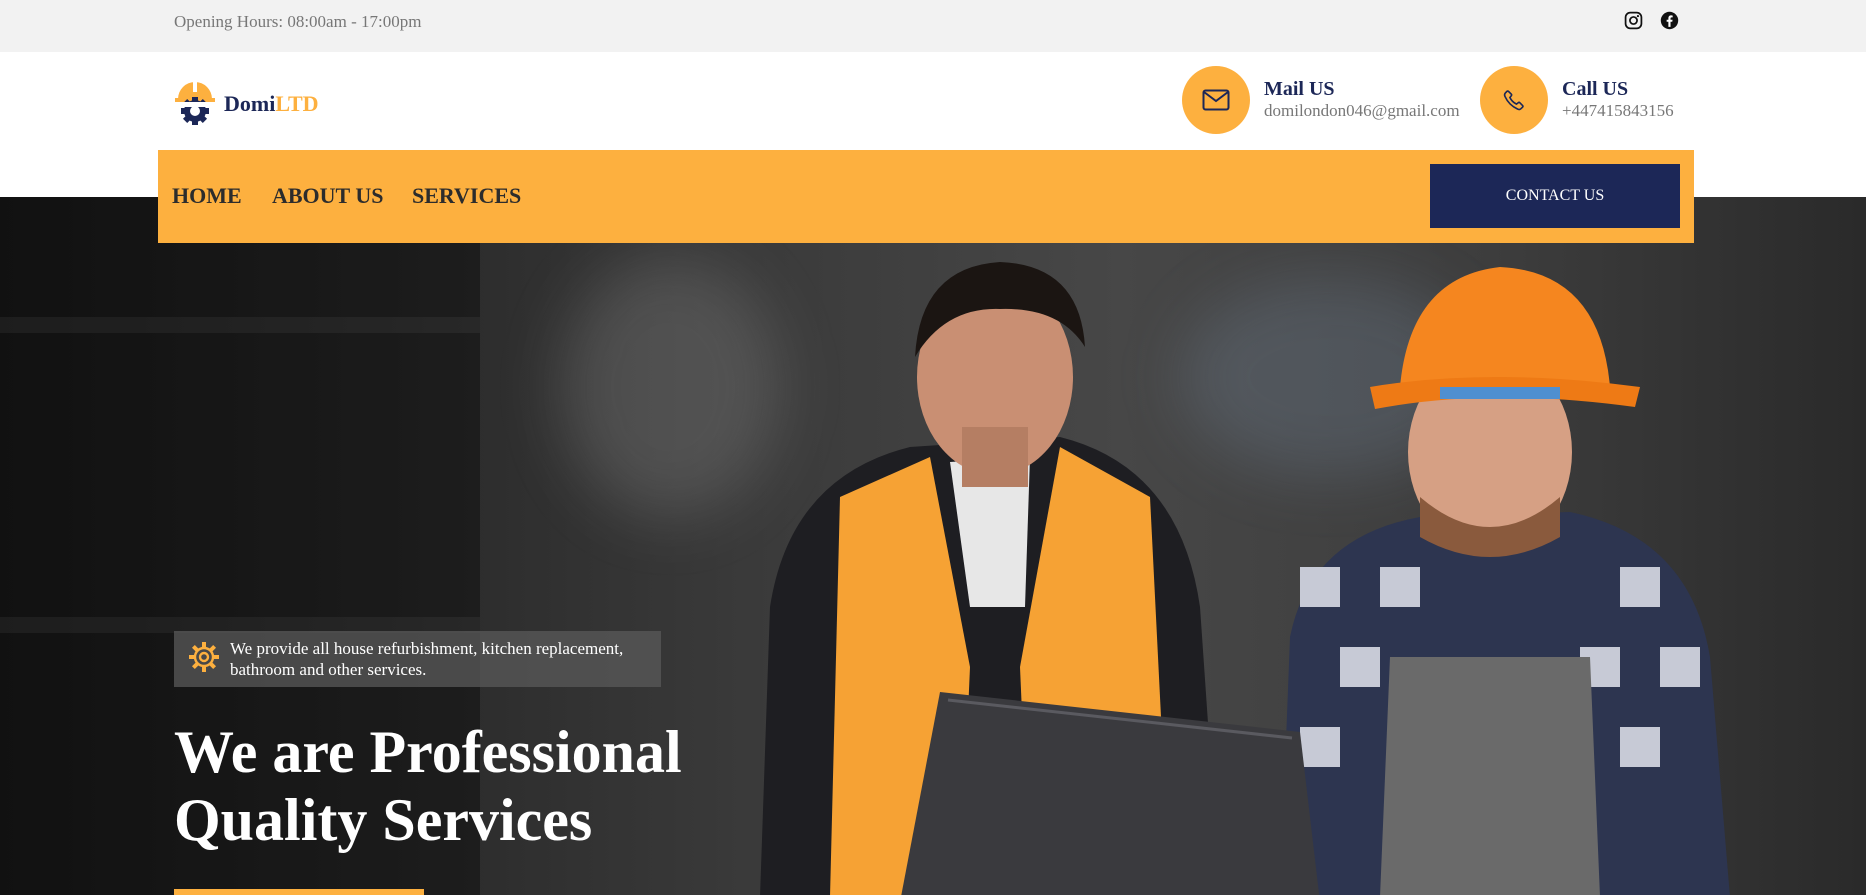 The height and width of the screenshot is (895, 1866). I want to click on facebook-icon, so click(1669, 20).